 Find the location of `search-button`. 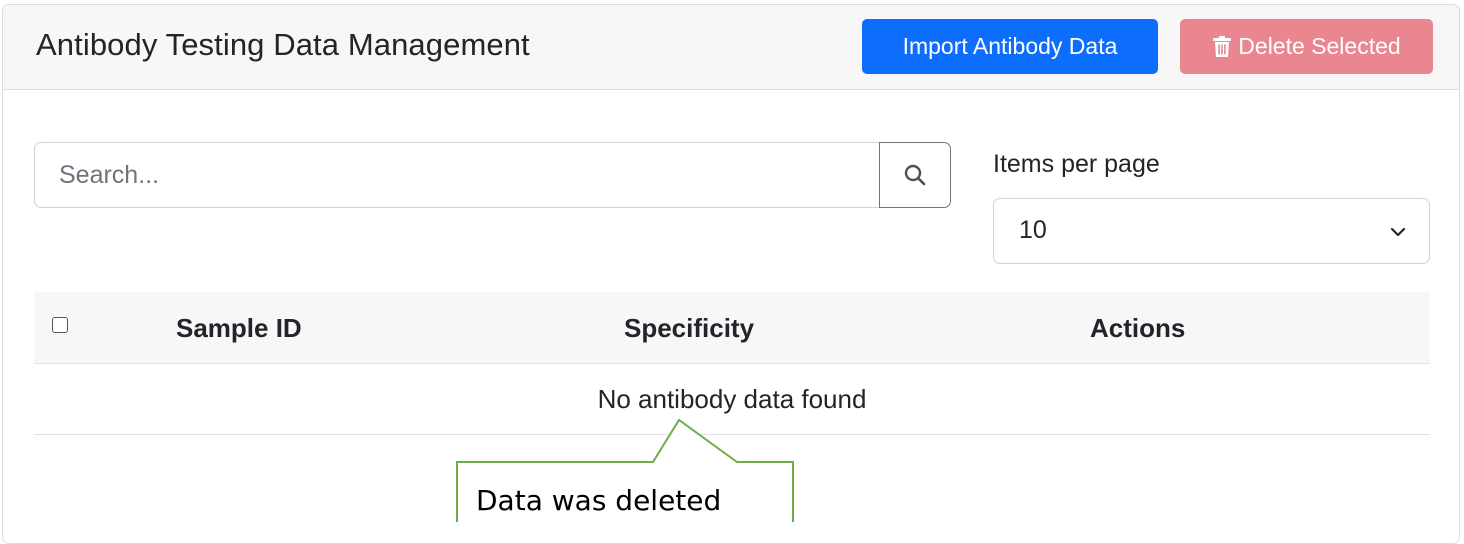

search-button is located at coordinates (915, 175).